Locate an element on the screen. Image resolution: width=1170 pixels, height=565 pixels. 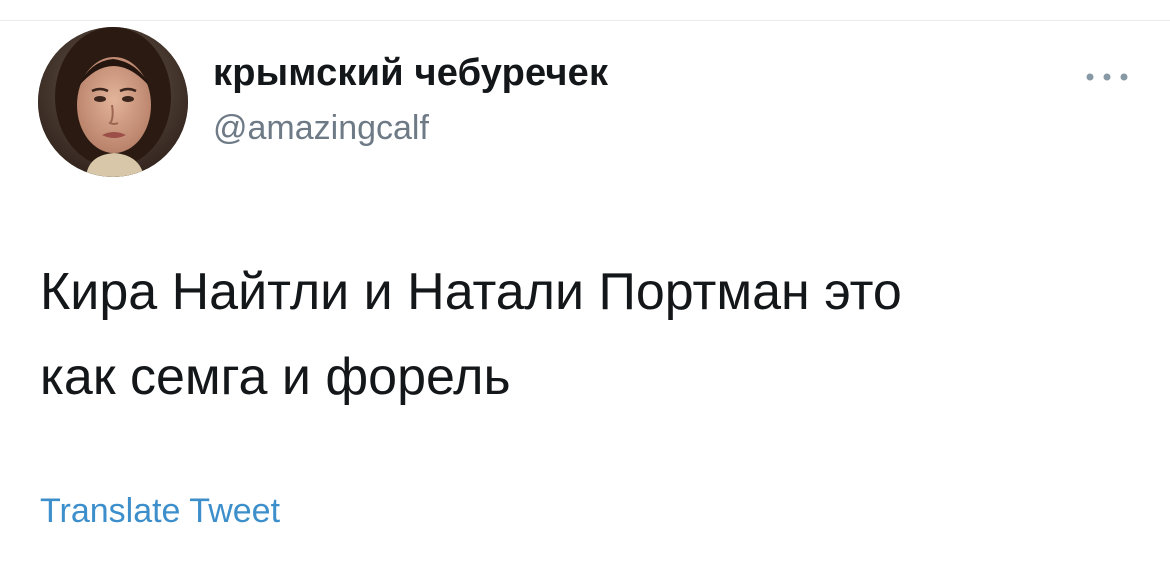
top-divider is located at coordinates (585, 20).